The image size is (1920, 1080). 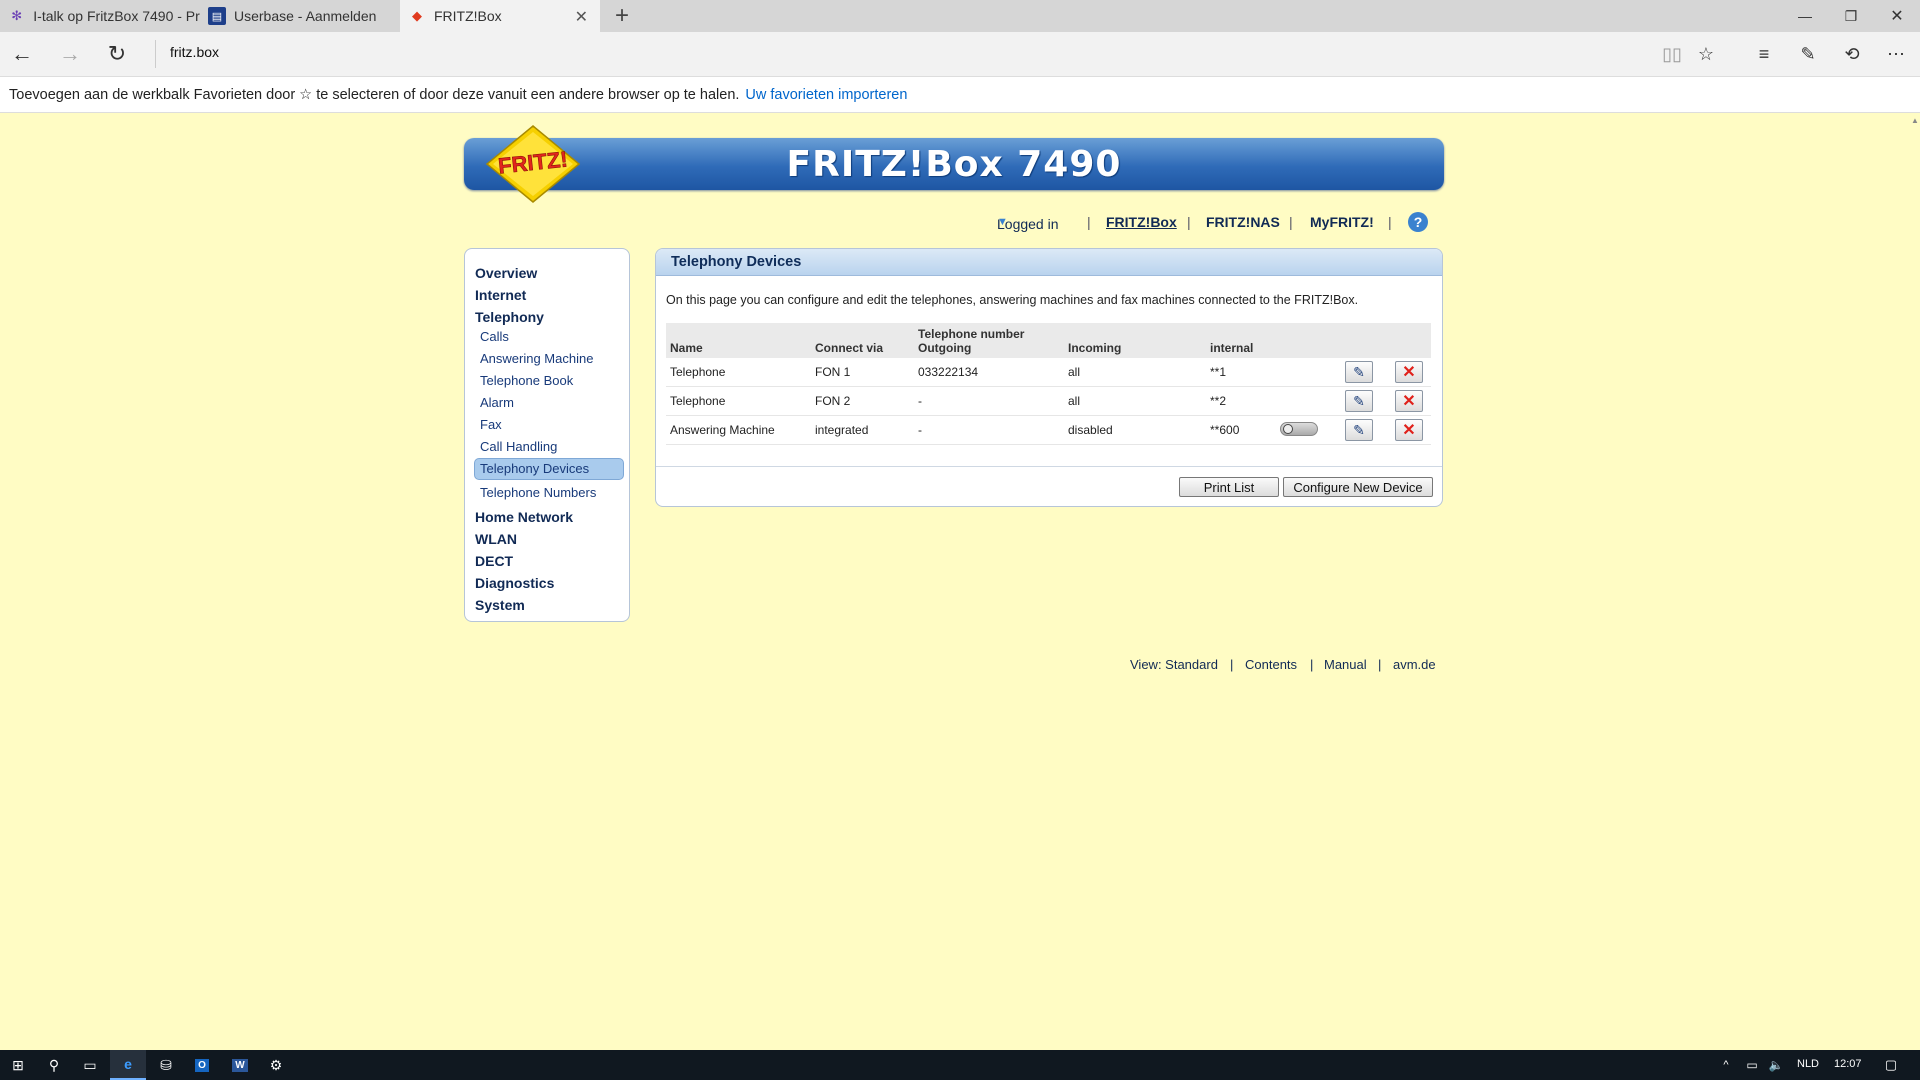 I want to click on device-incoming: disabled, so click(x=1135, y=430).